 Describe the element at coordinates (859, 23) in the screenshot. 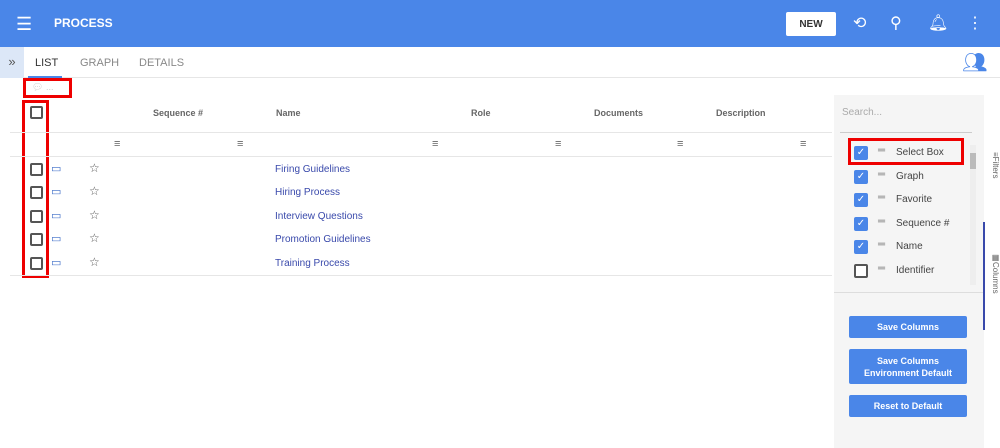

I see `history-icon: ⟲` at that location.